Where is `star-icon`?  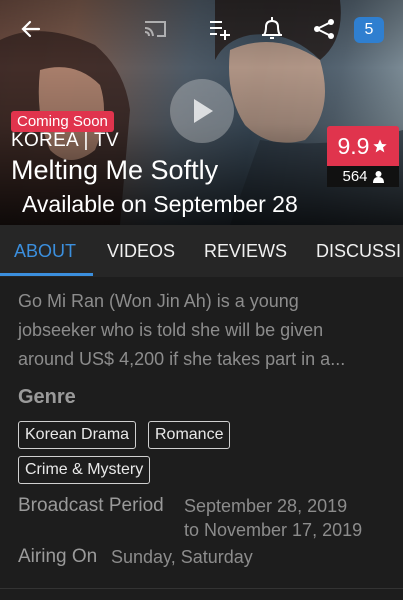 star-icon is located at coordinates (380, 146).